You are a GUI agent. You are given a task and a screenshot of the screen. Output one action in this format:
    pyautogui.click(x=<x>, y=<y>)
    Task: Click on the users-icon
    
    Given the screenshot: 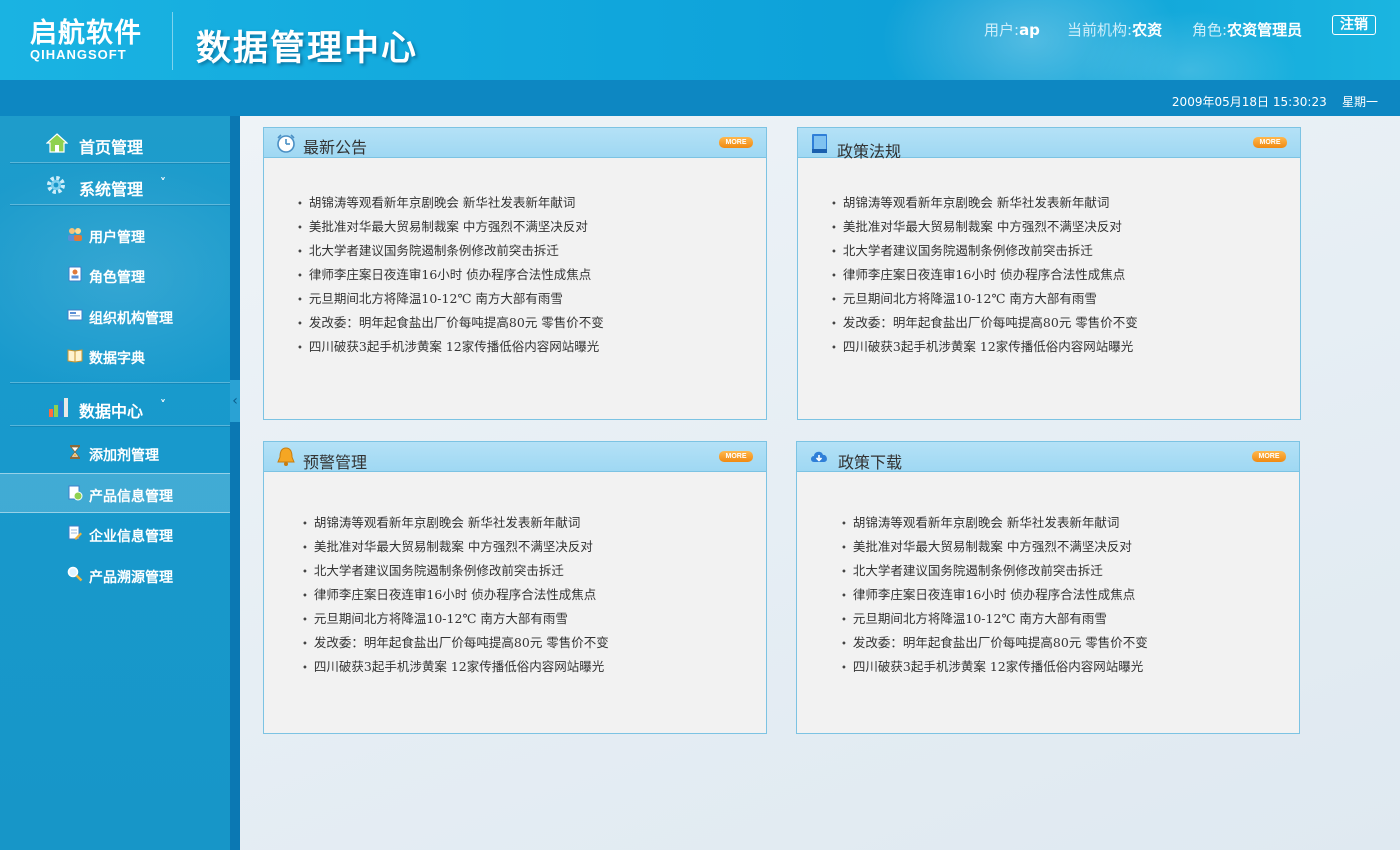 What is the action you would take?
    pyautogui.click(x=75, y=234)
    